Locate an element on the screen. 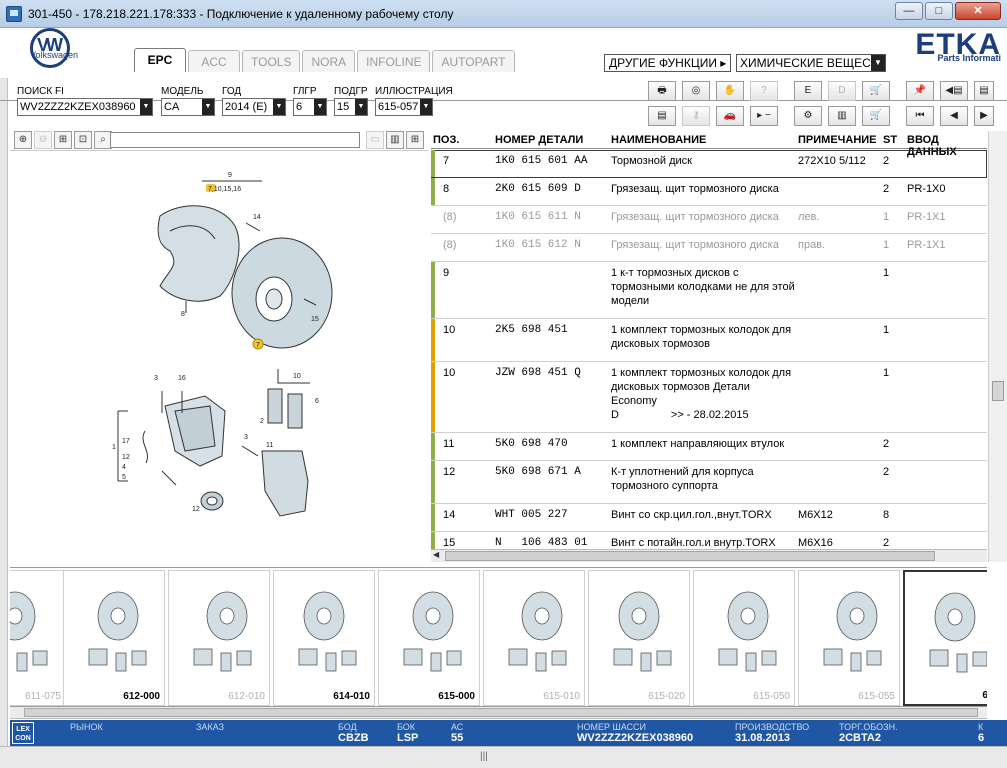 The width and height of the screenshot is (1007, 768). expand-grid-icon: ⊞ is located at coordinates (415, 140).